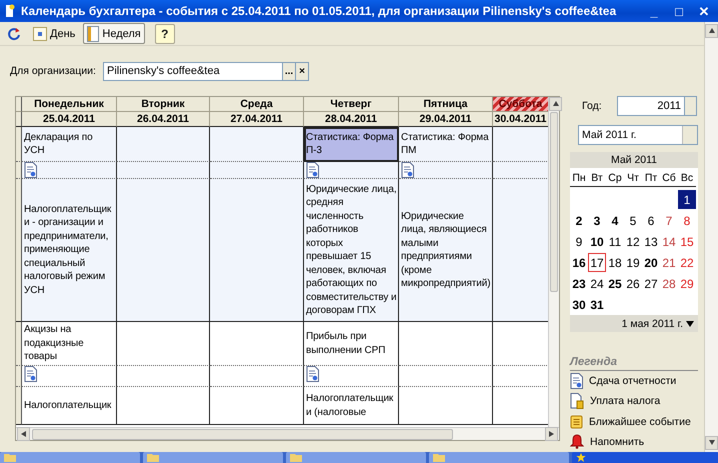 The height and width of the screenshot is (463, 718). What do you see at coordinates (687, 178) in the screenshot?
I see `weekday-label: Вс` at bounding box center [687, 178].